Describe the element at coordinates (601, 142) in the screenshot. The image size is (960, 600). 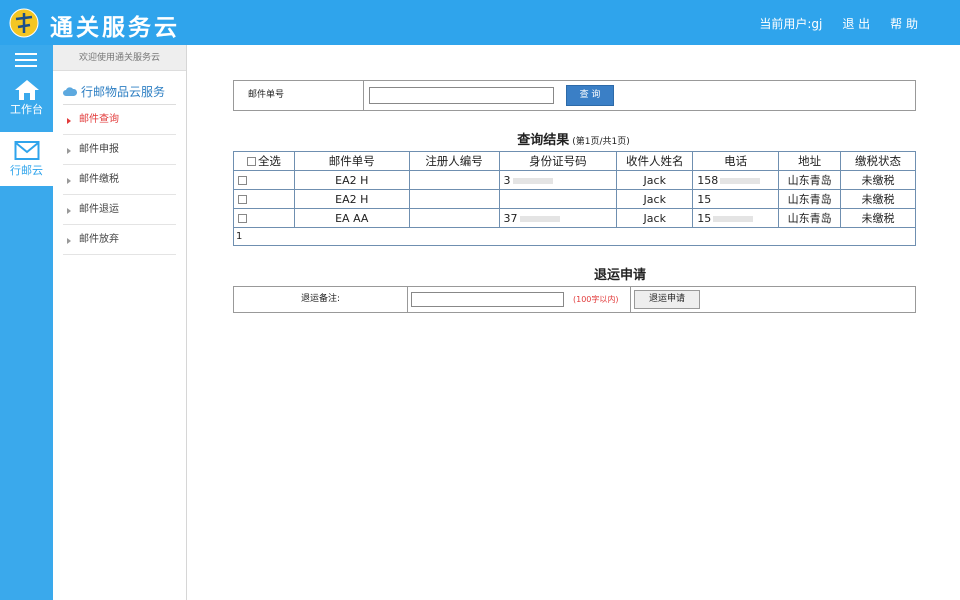
I see `results-page-info: (第1页/共1页)` at that location.